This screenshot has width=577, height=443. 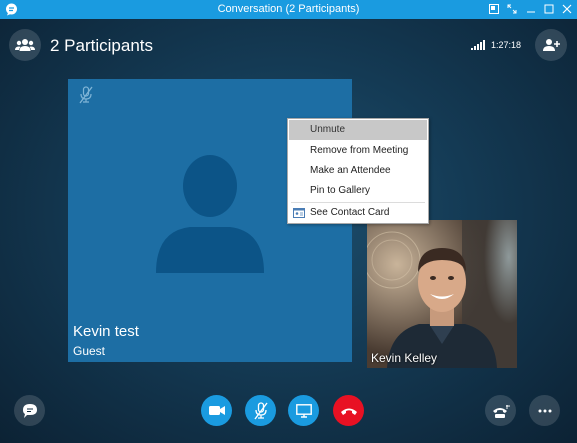 I want to click on more-options-button, so click(x=544, y=410).